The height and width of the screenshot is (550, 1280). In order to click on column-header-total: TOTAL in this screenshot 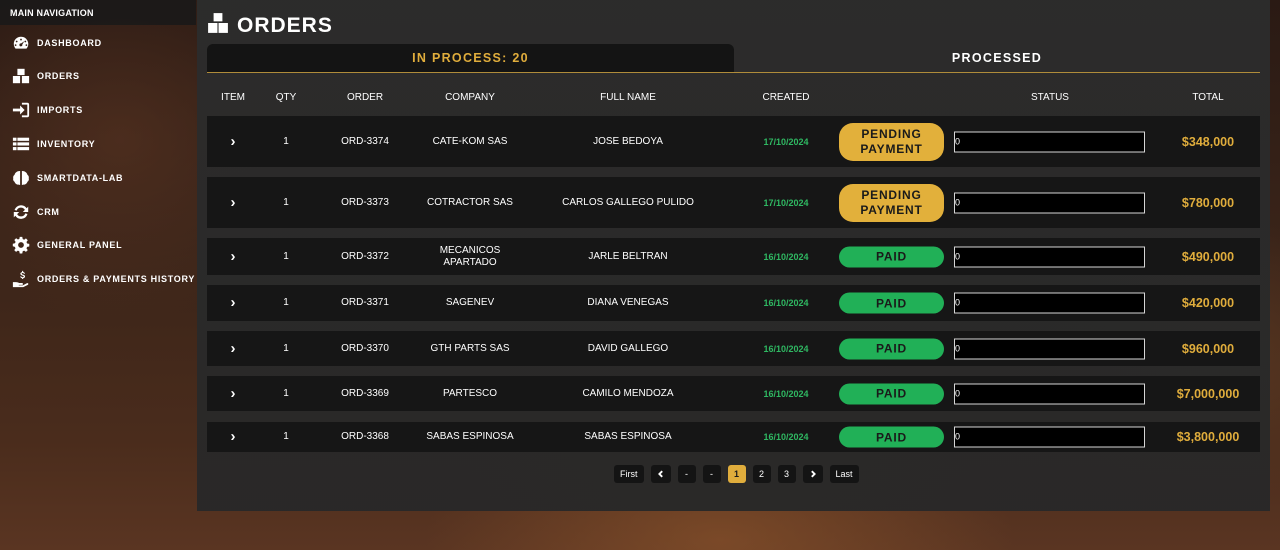, I will do `click(1208, 97)`.